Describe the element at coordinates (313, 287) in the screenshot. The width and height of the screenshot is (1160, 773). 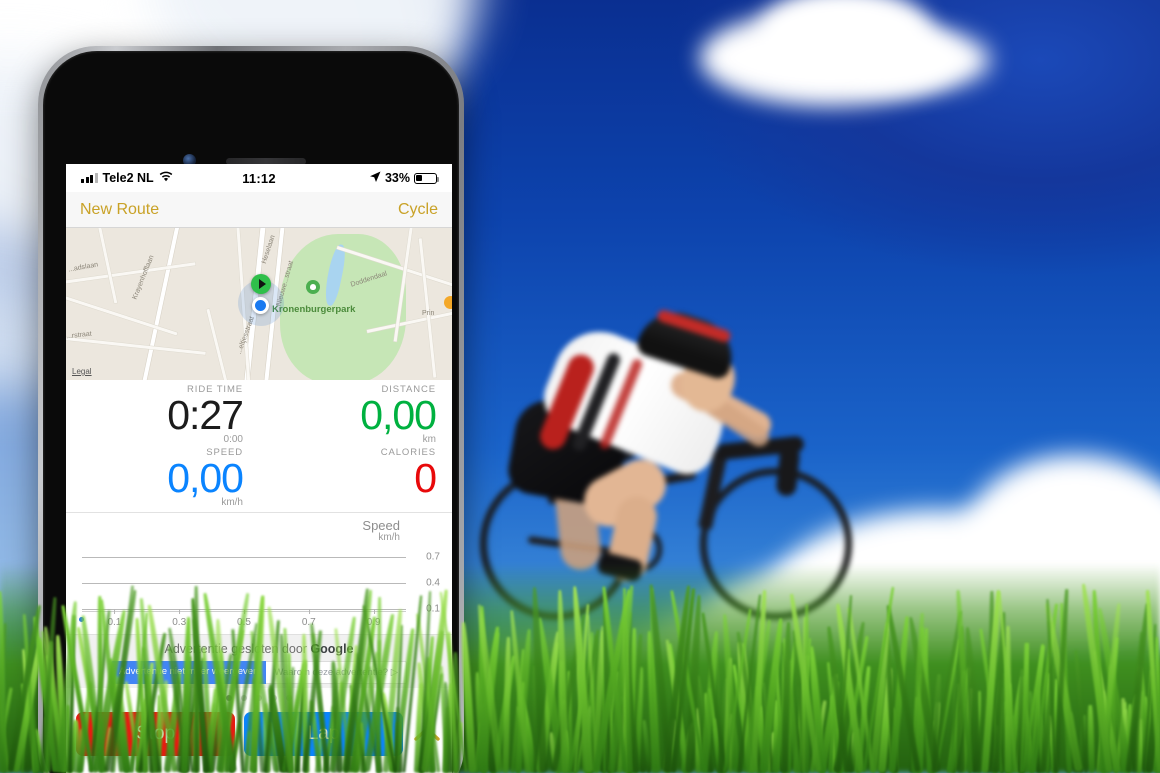
I see `park-tree-icon` at that location.